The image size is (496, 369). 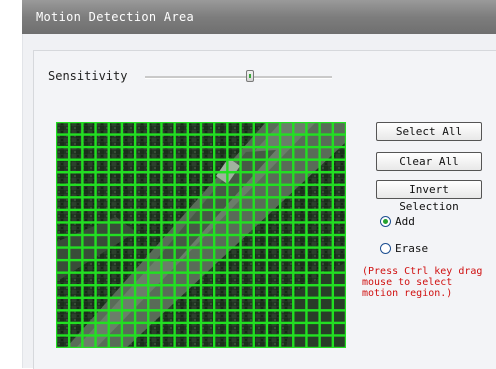 What do you see at coordinates (429, 196) in the screenshot?
I see `invert-selection-button: Invert Selection` at bounding box center [429, 196].